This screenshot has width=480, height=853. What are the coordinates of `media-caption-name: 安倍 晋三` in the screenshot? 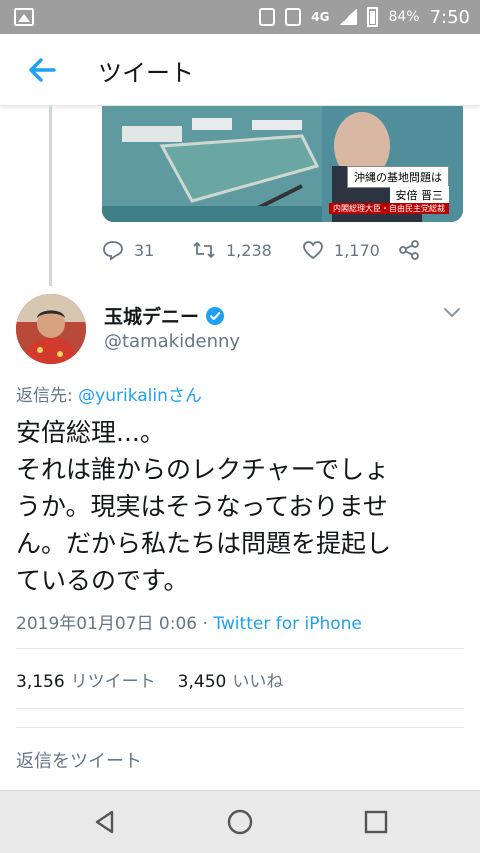 It's located at (419, 195).